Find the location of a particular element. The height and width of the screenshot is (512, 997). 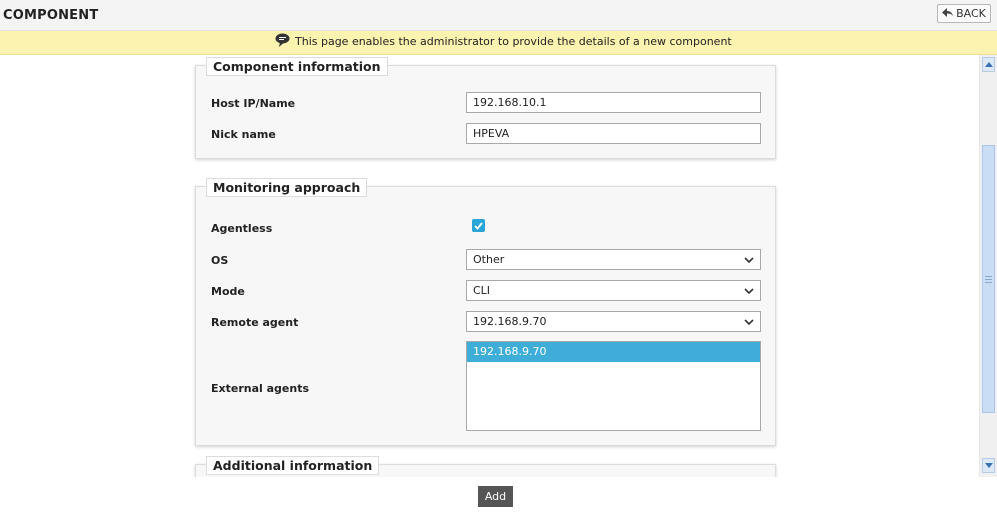

scroll-up-icon is located at coordinates (988, 64).